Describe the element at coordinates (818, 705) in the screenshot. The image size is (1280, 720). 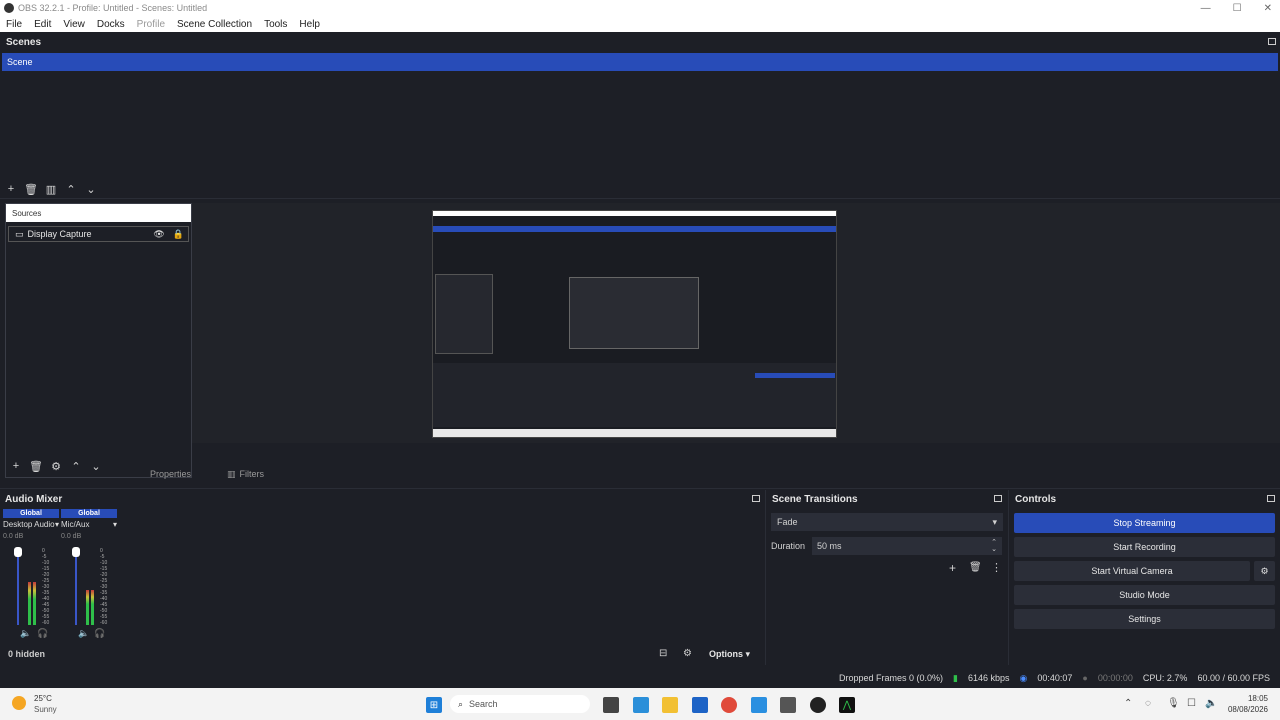
I see `obs-taskbar-icon` at that location.